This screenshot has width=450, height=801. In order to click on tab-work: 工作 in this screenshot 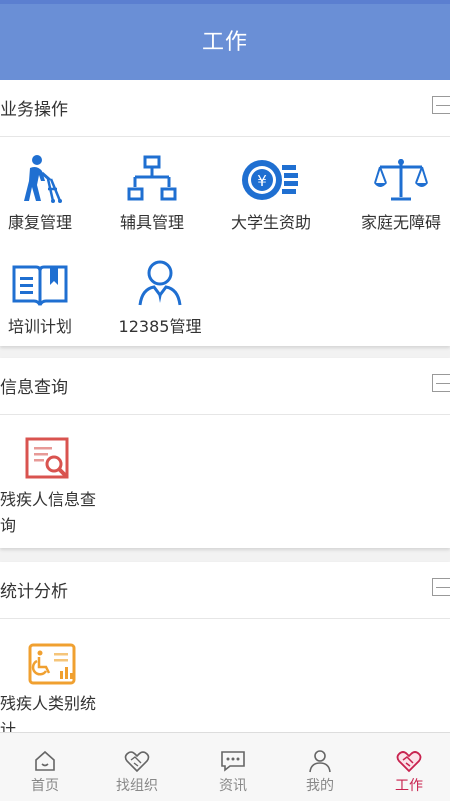, I will do `click(407, 767)`.